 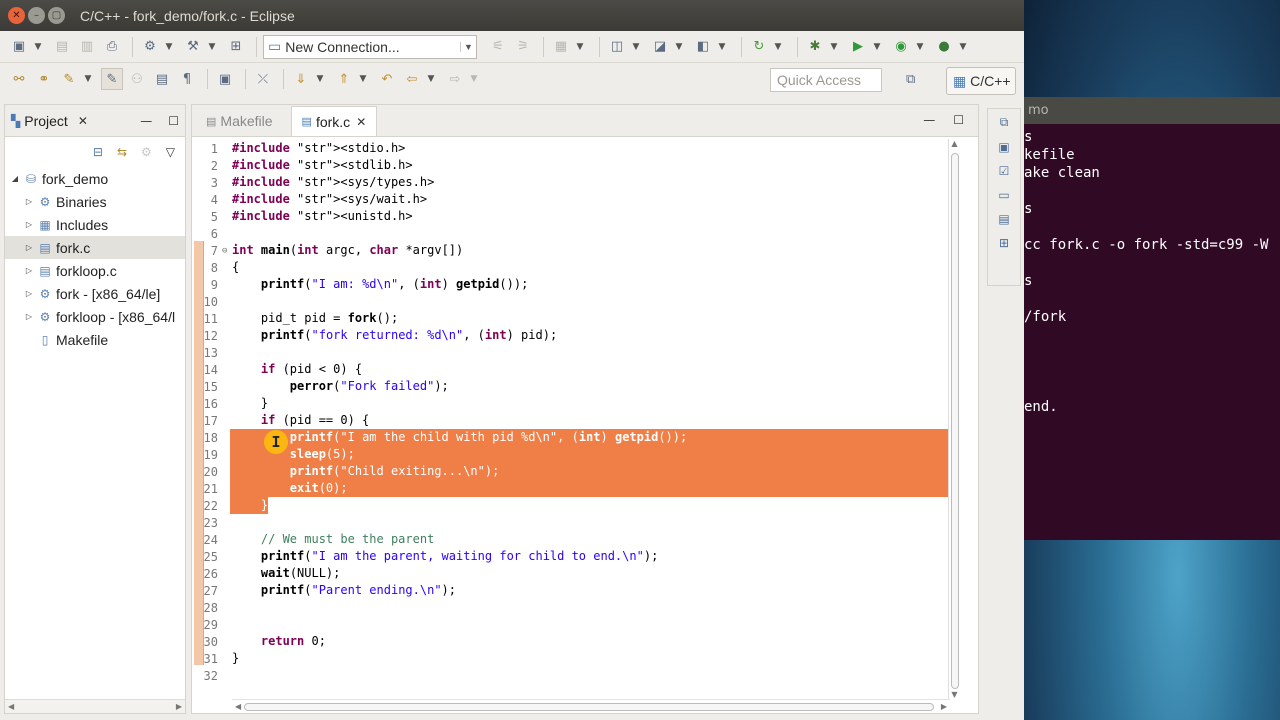 I want to click on problems-view-icon: ▣, so click(x=1003, y=147).